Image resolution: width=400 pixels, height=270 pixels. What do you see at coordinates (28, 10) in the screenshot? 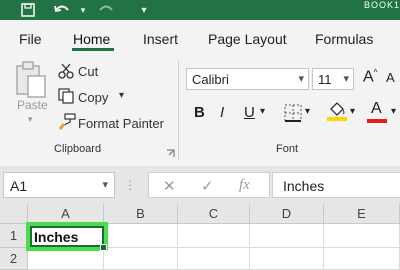
I see `save-icon` at bounding box center [28, 10].